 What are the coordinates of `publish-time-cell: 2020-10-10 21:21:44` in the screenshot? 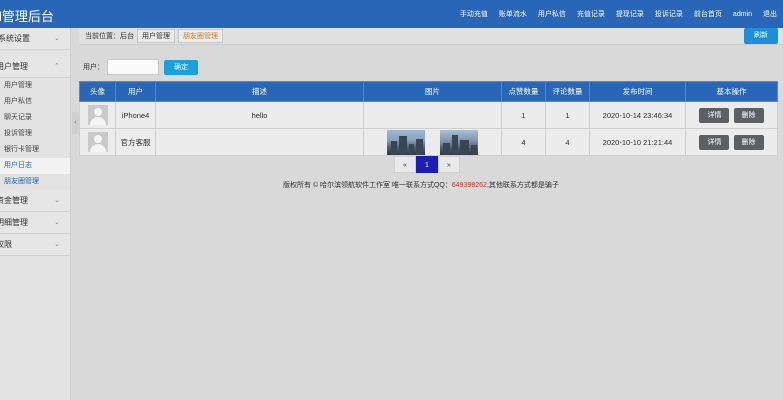 It's located at (637, 142).